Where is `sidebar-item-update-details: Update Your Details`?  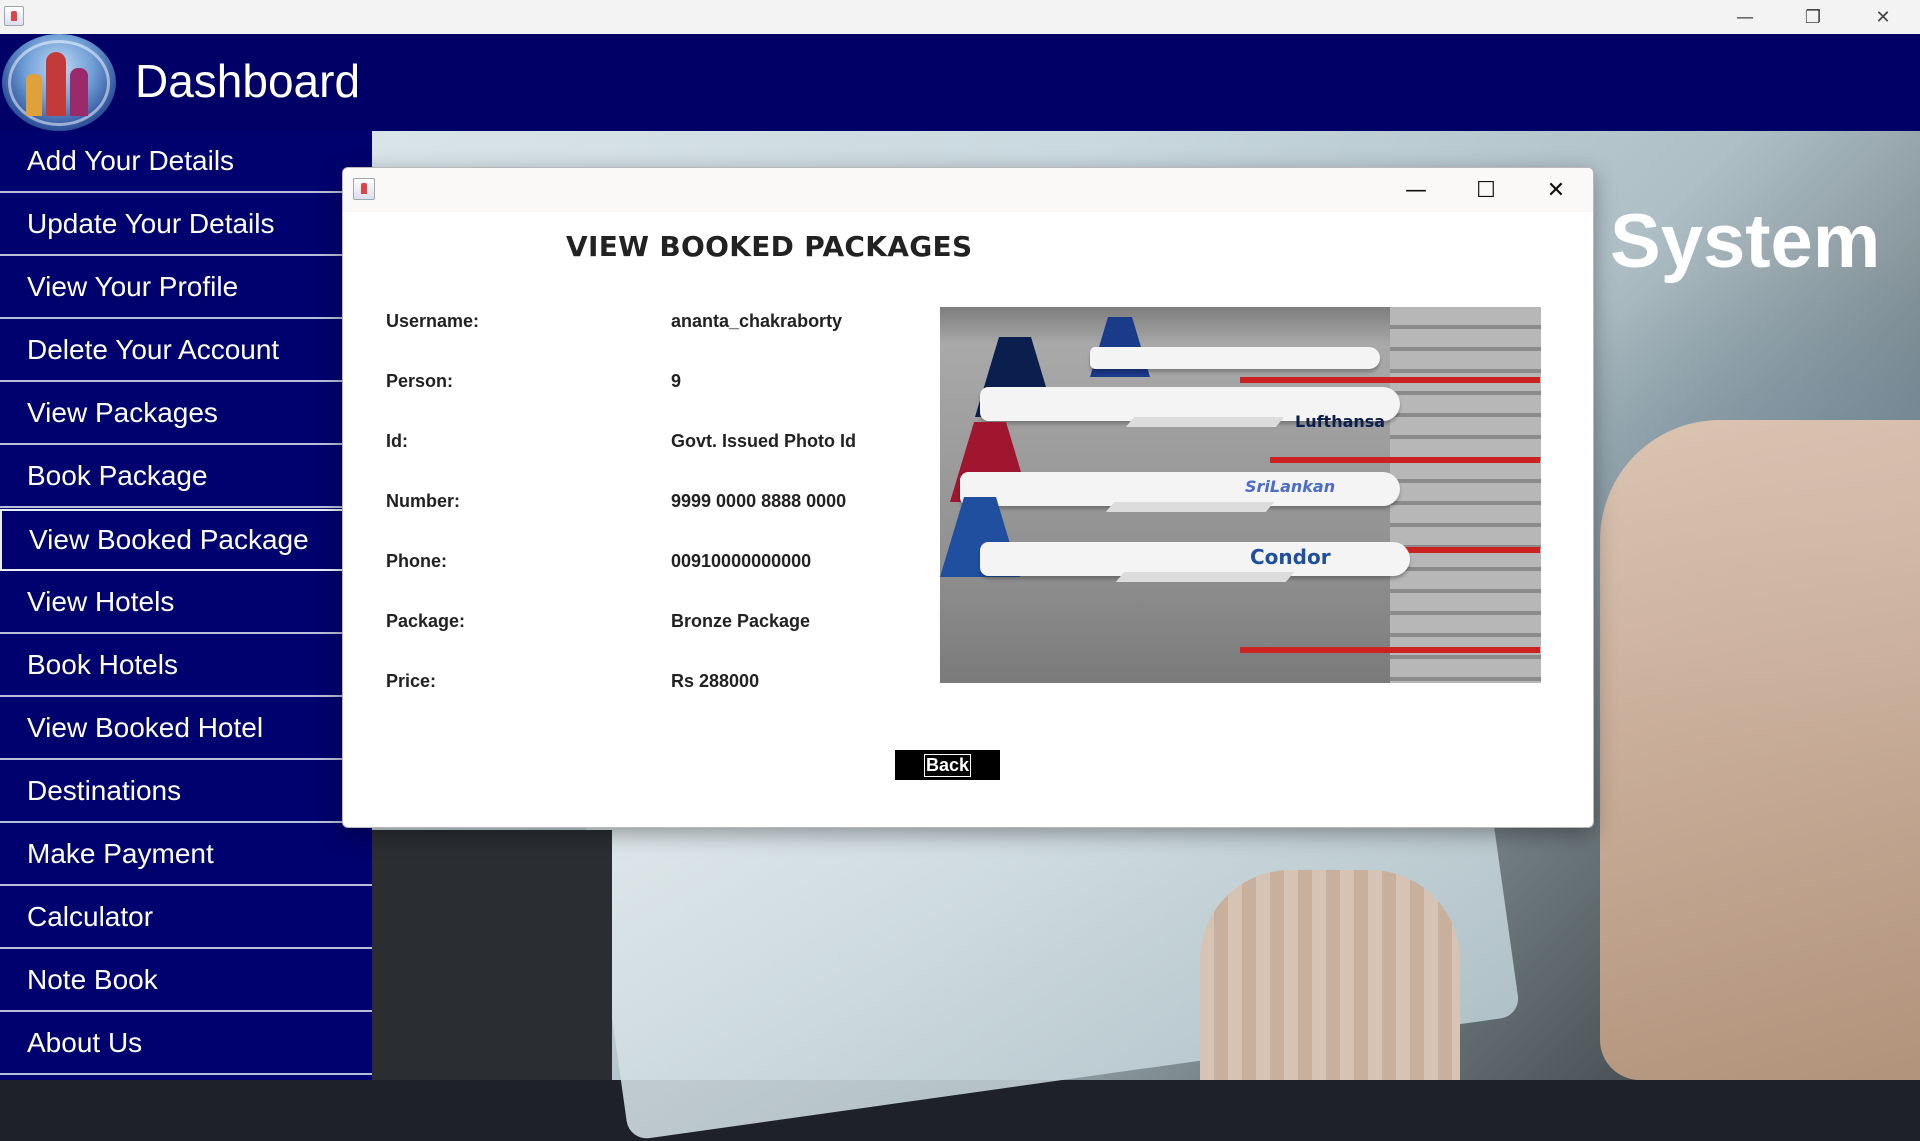 sidebar-item-update-details: Update Your Details is located at coordinates (186, 225).